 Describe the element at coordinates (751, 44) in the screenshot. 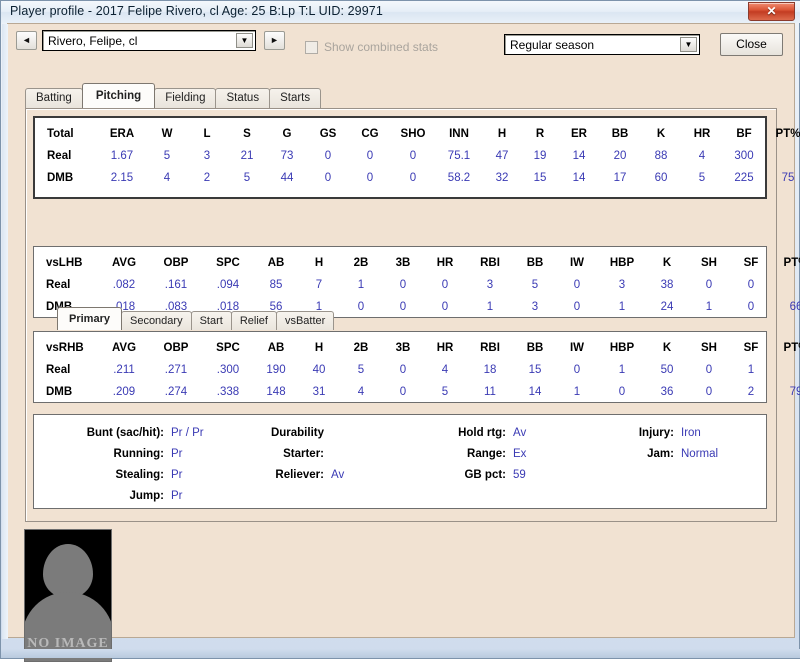

I see `close-button: Close` at that location.